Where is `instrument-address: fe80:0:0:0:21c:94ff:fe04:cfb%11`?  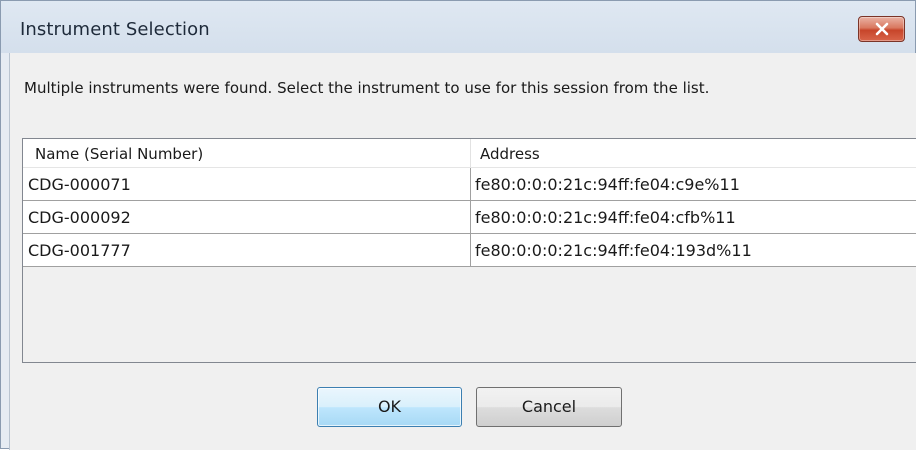
instrument-address: fe80:0:0:0:21c:94ff:fe04:cfb%11 is located at coordinates (605, 217).